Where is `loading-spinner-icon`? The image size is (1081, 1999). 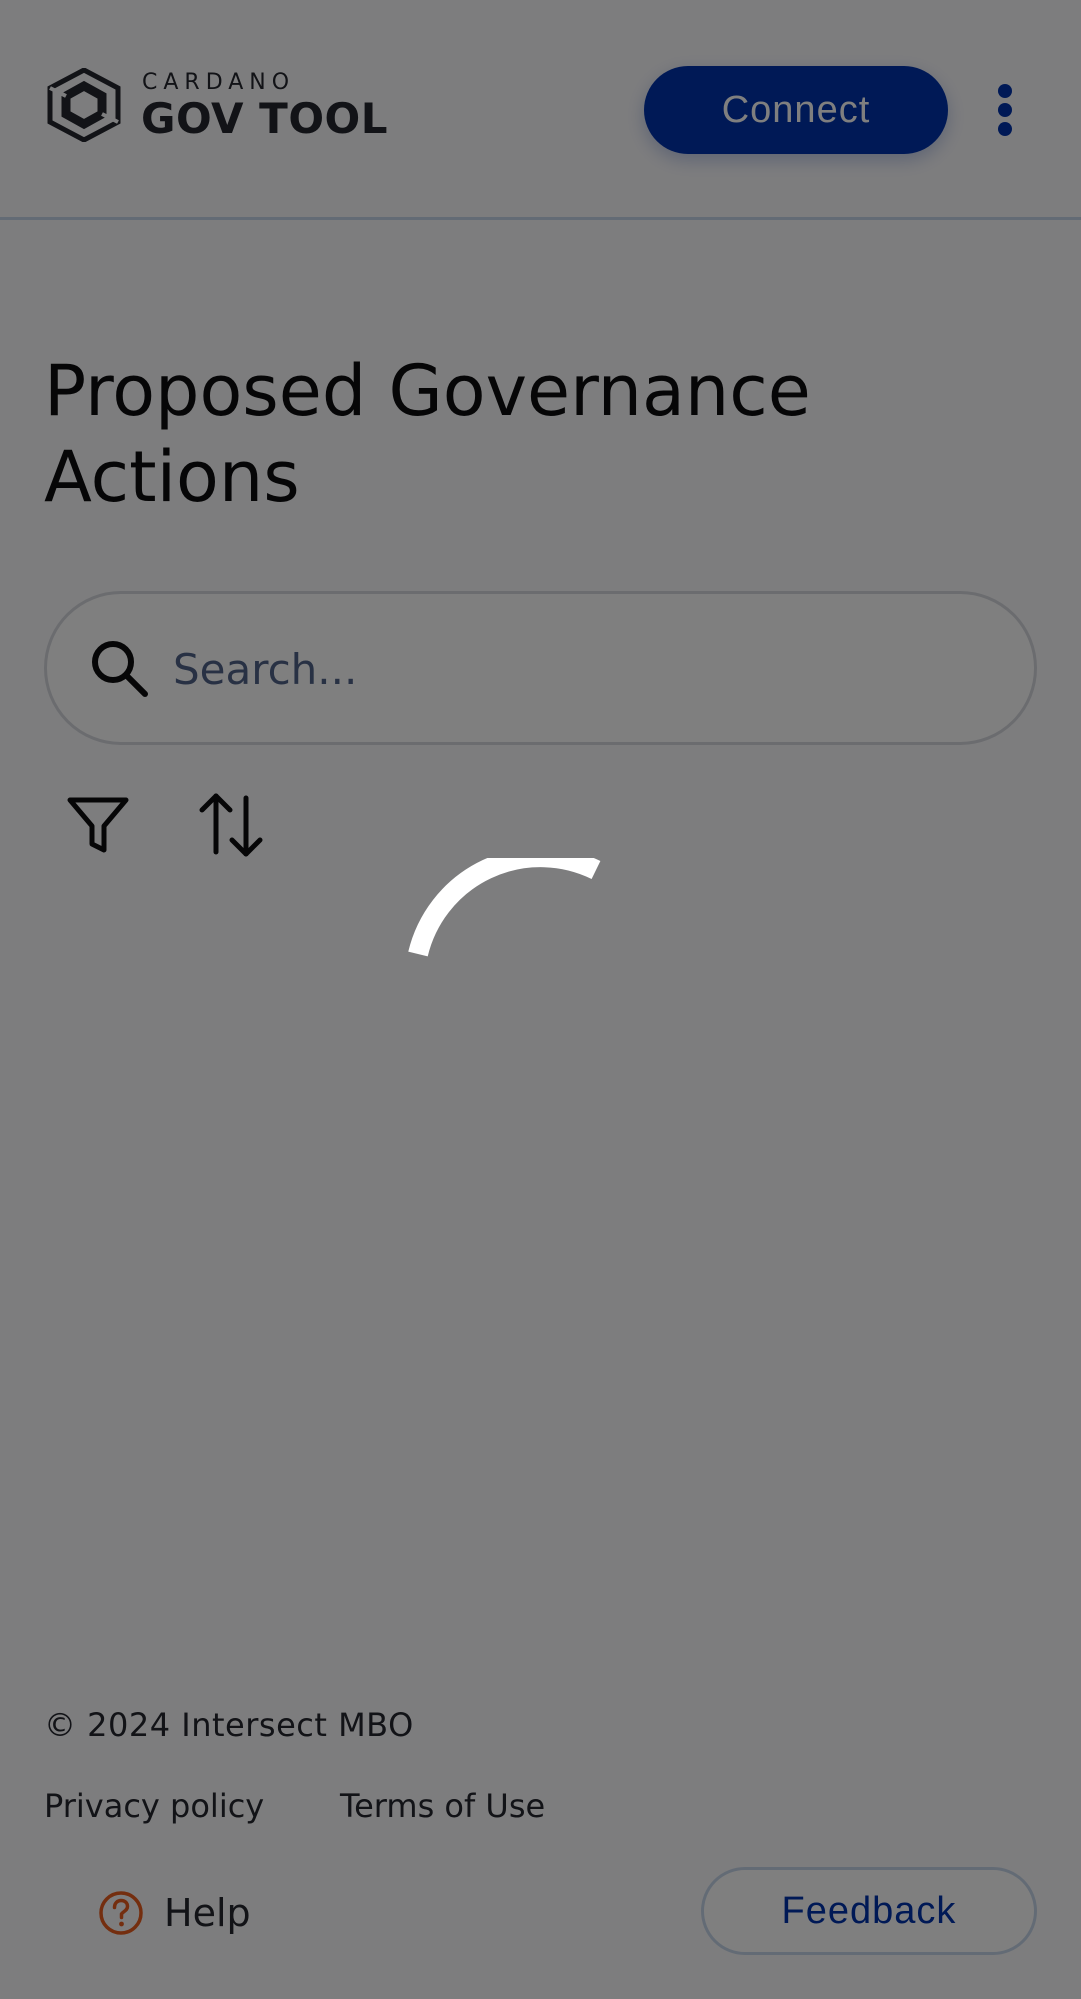
loading-spinner-icon is located at coordinates (504, 907).